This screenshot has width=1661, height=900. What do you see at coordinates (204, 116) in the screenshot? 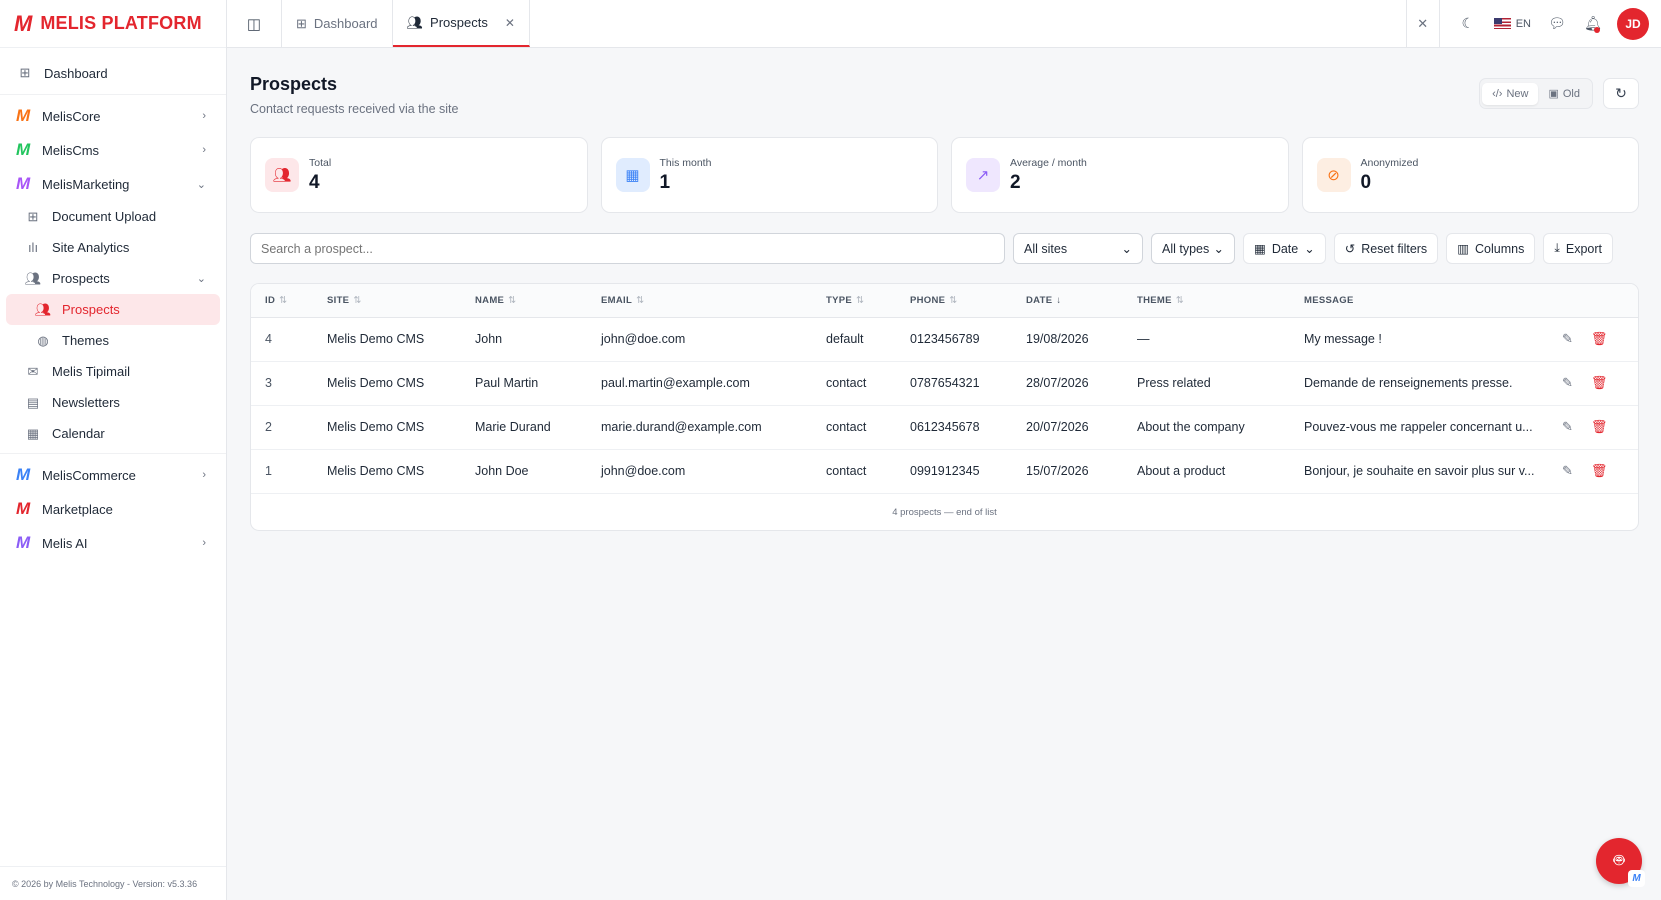
I see `chevron-right-icon: ›` at bounding box center [204, 116].